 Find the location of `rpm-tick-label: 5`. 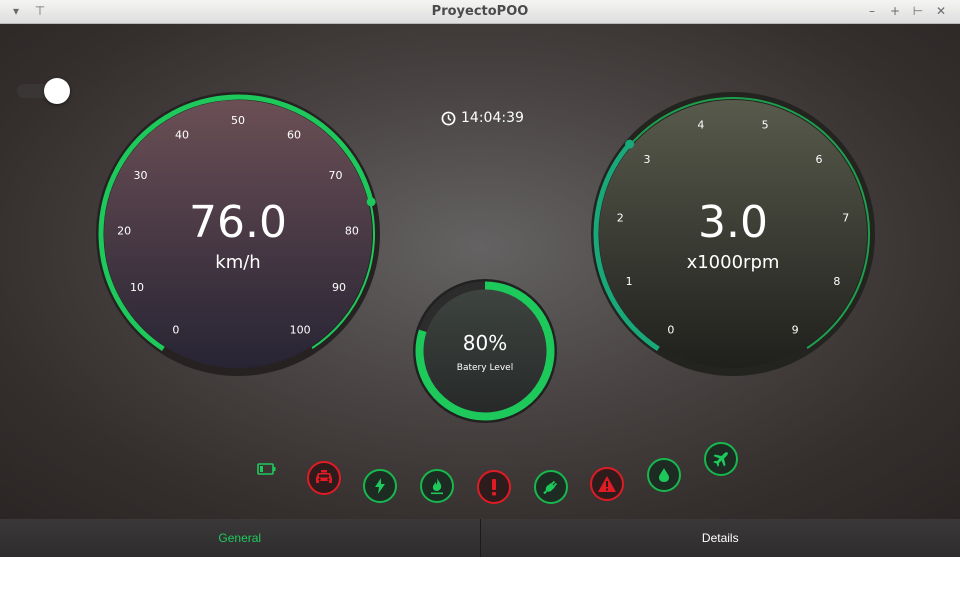

rpm-tick-label: 5 is located at coordinates (765, 125).